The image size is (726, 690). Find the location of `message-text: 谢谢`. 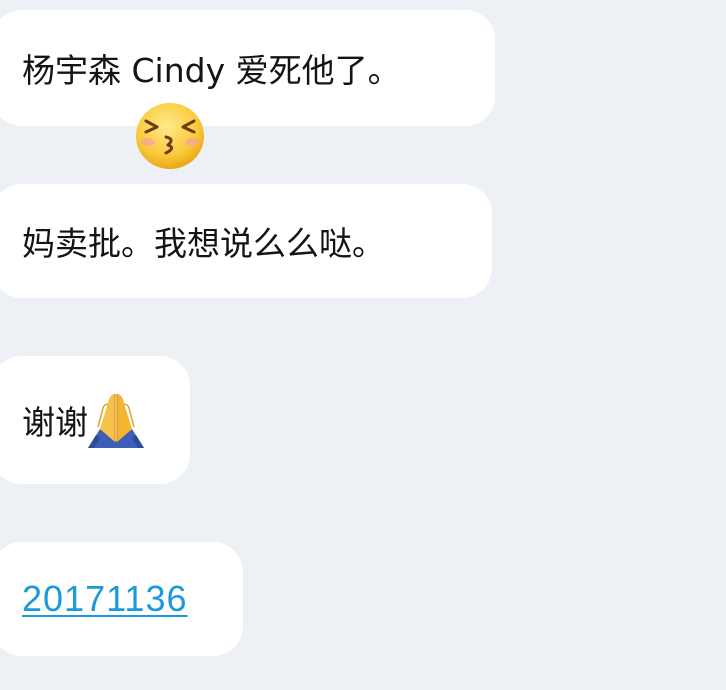

message-text: 谢谢 is located at coordinates (55, 422).